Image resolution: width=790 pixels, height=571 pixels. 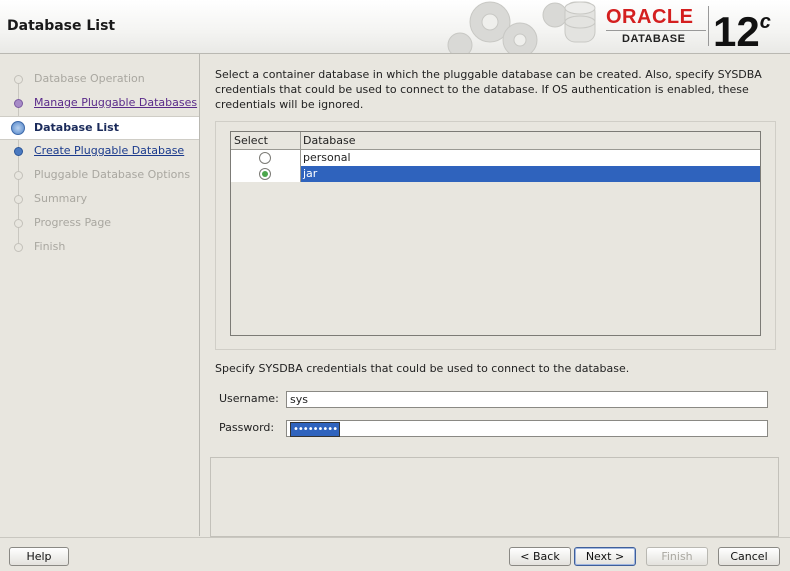 I want to click on column-header-database: Database, so click(x=329, y=140).